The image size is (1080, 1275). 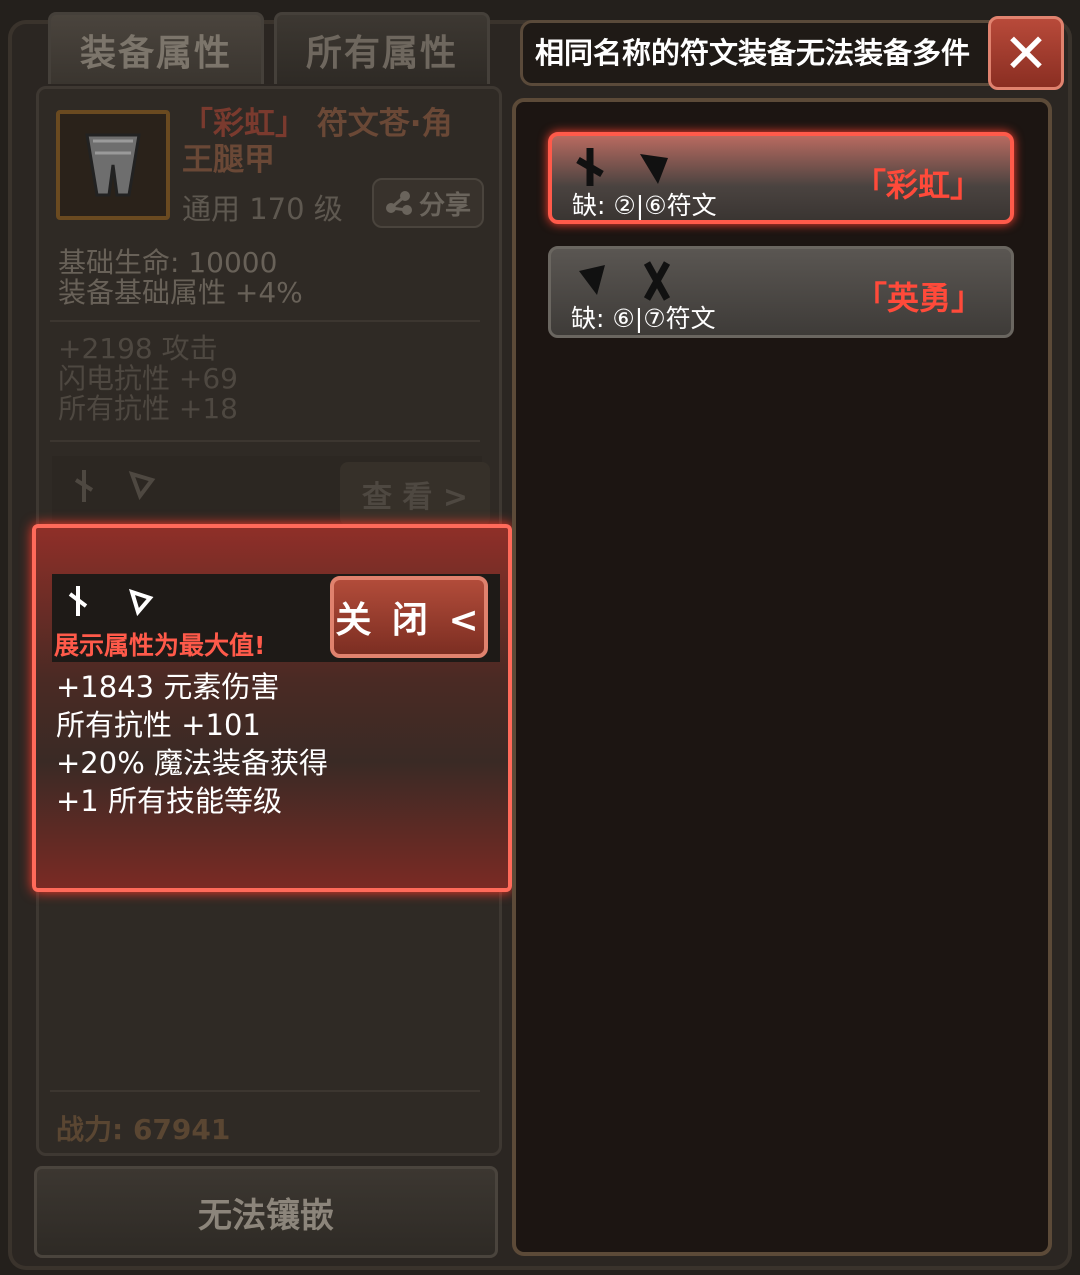 I want to click on base-stat-line: 基础生命: 10000, so click(x=168, y=262).